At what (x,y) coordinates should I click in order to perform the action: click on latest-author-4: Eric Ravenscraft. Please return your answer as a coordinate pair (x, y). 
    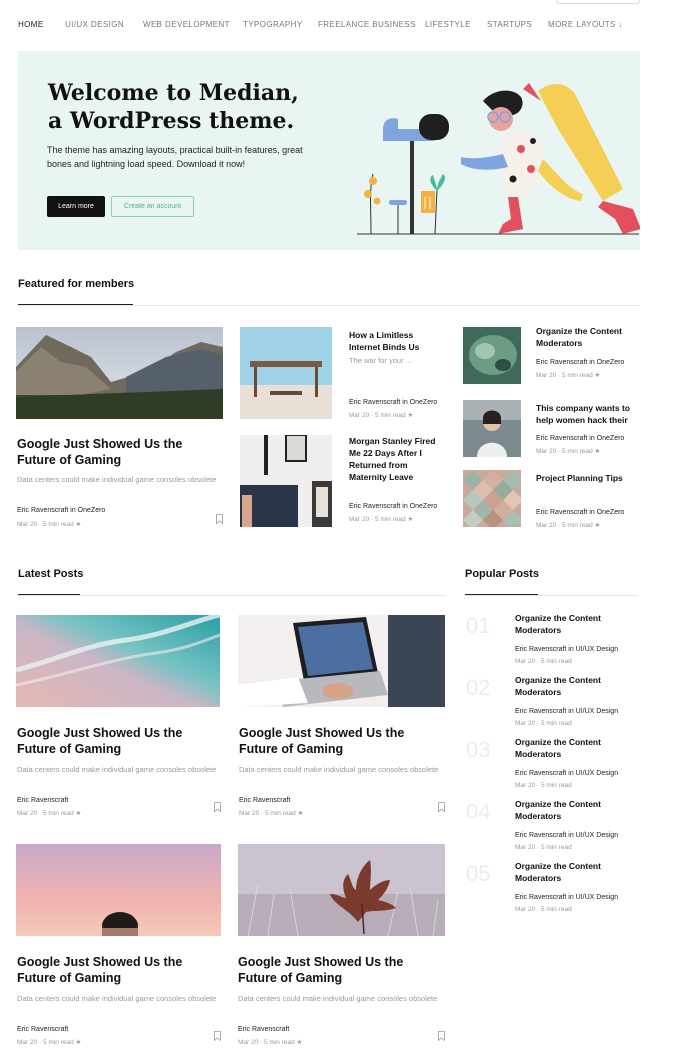
    Looking at the image, I should click on (263, 1029).